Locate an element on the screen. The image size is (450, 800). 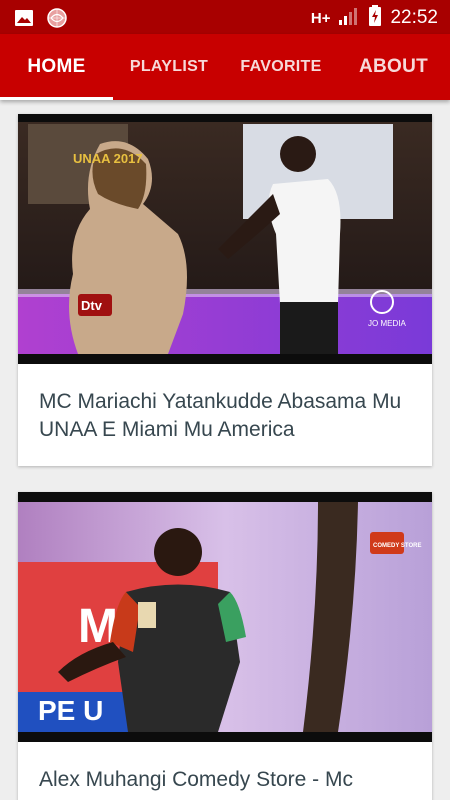
tab-bar: HOME PLAYLIST FAVORITE ABOUT is located at coordinates (225, 67).